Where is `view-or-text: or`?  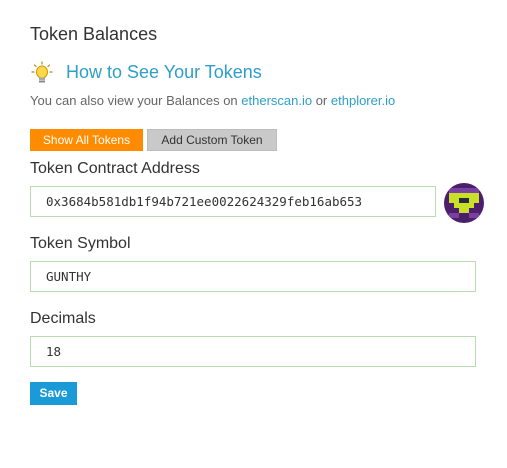 view-or-text: or is located at coordinates (321, 100).